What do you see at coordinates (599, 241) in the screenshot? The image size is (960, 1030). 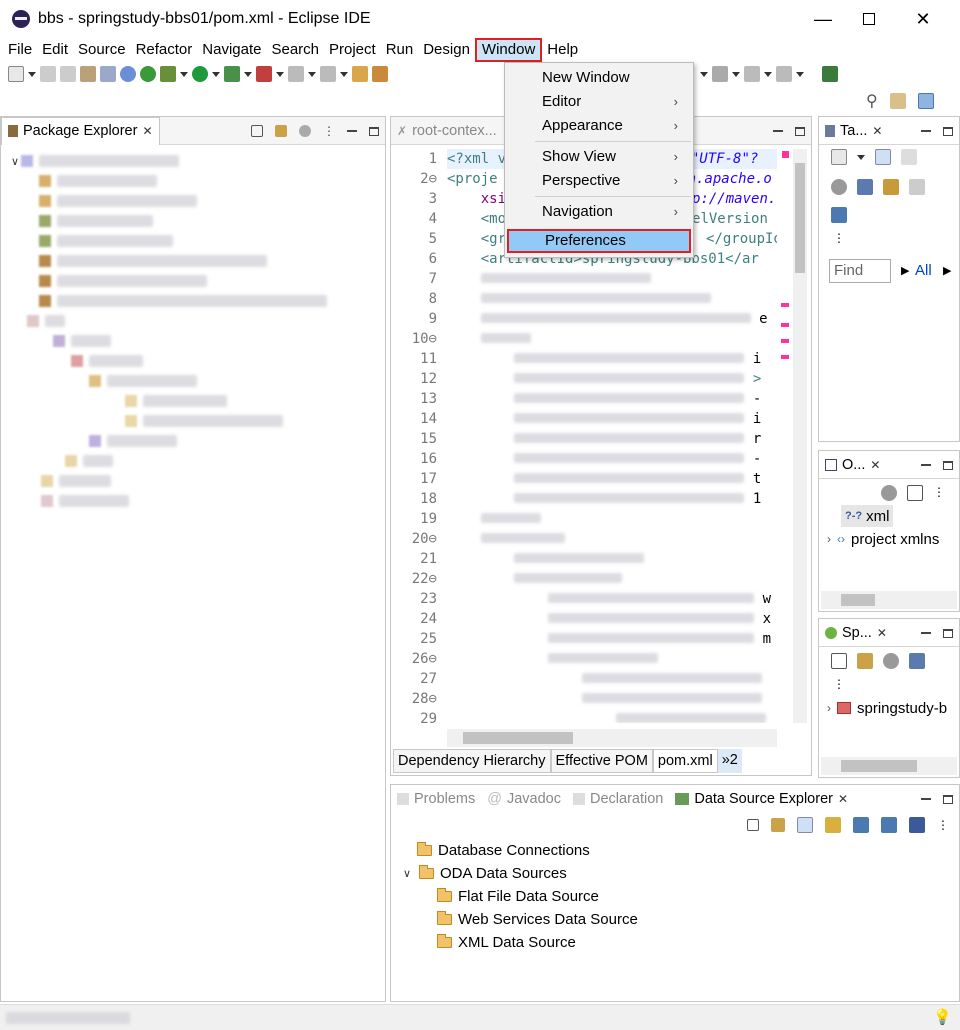 I see `menu-item-preferences: Preferences` at bounding box center [599, 241].